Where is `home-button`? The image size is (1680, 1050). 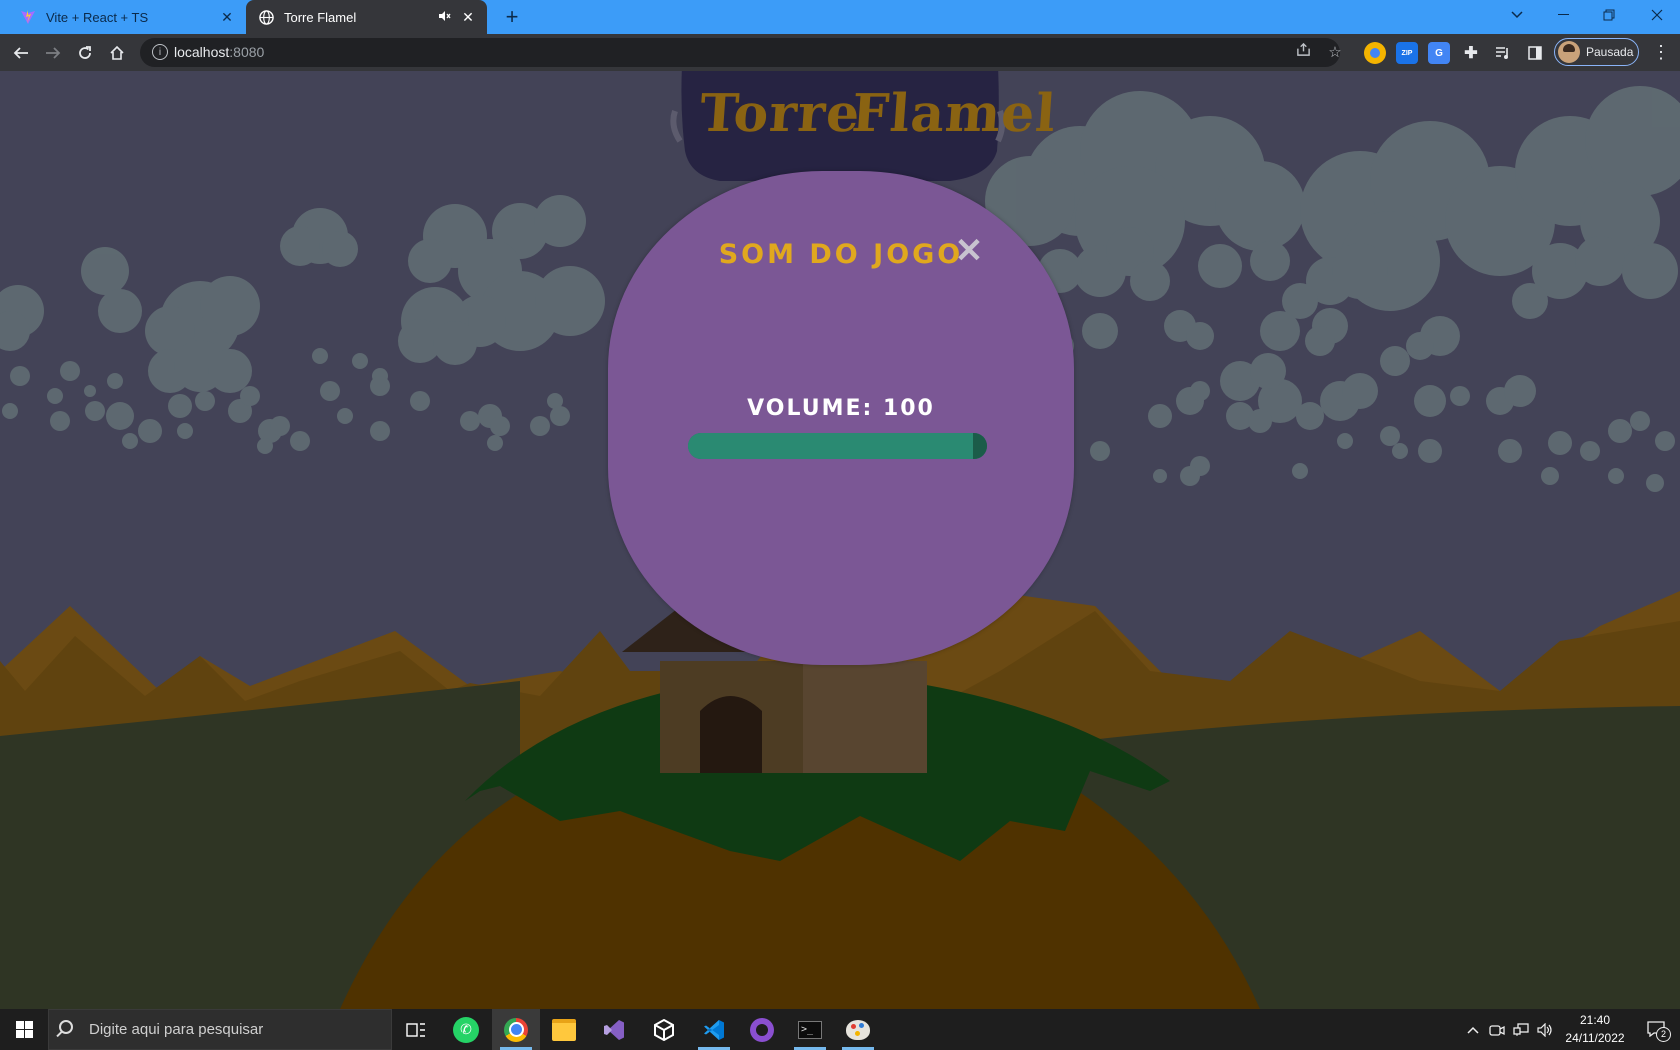 home-button is located at coordinates (117, 52).